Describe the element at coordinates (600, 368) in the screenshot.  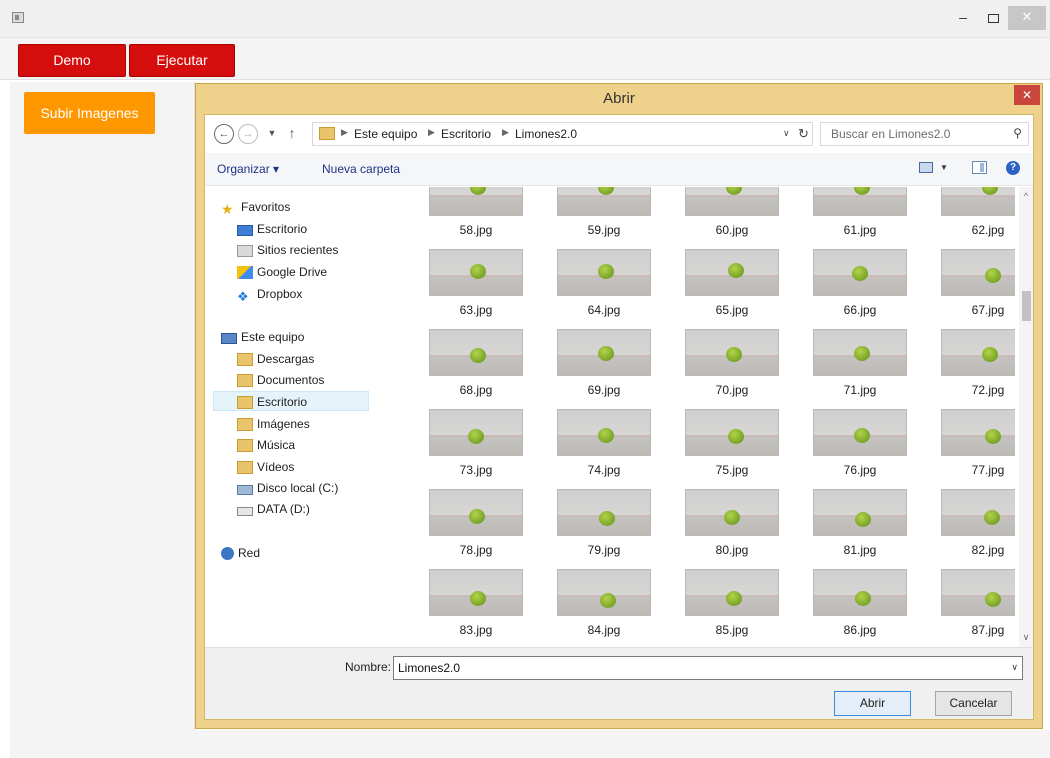
I see `file-item: 69.jpg` at that location.